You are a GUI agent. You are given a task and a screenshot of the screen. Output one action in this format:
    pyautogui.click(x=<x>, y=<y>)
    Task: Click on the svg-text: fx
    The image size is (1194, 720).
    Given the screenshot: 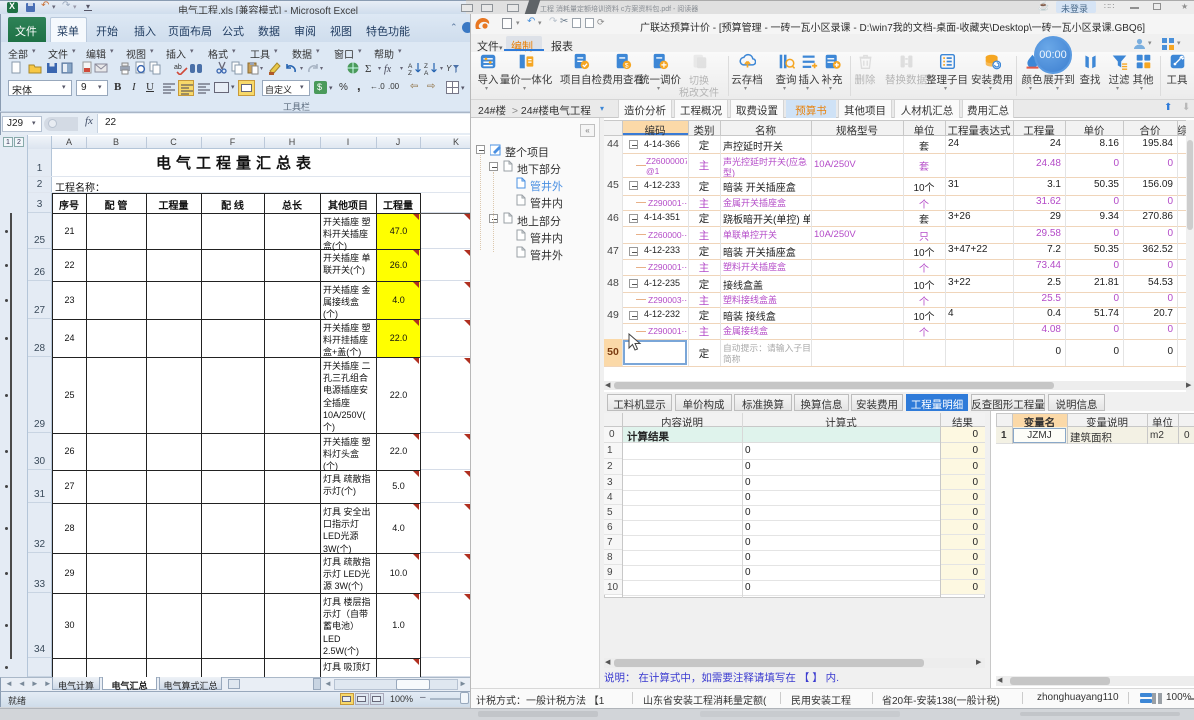 What is the action you would take?
    pyautogui.click(x=388, y=69)
    